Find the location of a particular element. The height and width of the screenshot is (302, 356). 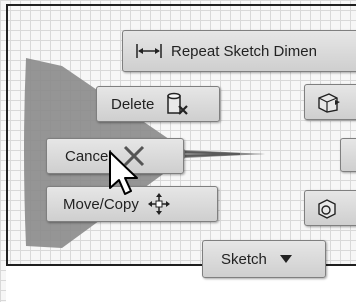

cancel-label: Cancel is located at coordinates (88, 156).